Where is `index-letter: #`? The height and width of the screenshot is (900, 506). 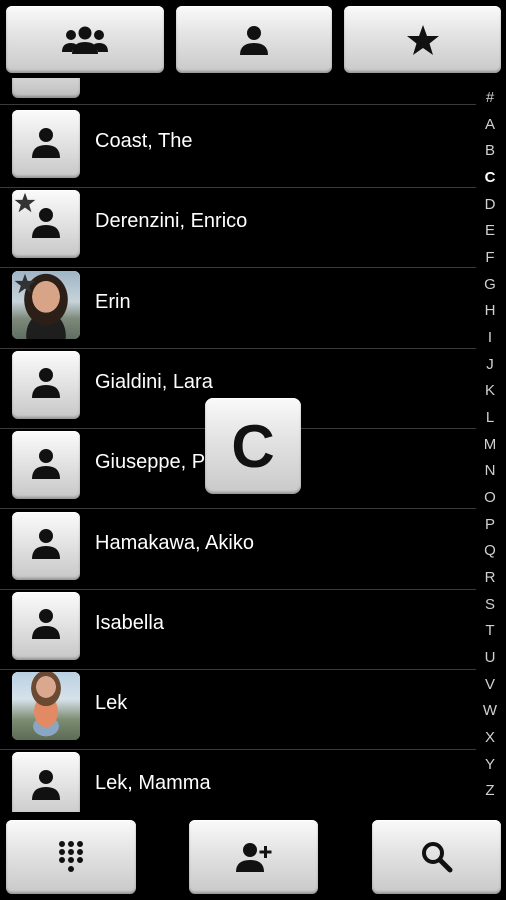 index-letter: # is located at coordinates (490, 98).